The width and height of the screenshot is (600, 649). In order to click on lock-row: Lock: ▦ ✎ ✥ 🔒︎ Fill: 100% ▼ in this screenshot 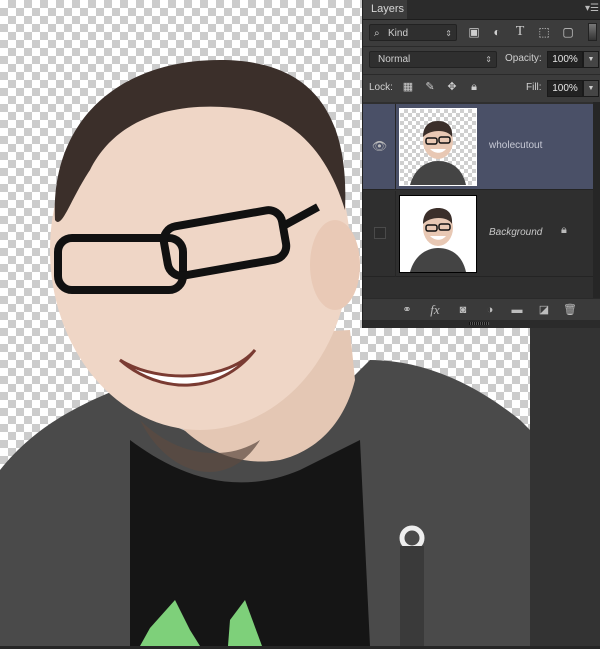, I will do `click(481, 88)`.